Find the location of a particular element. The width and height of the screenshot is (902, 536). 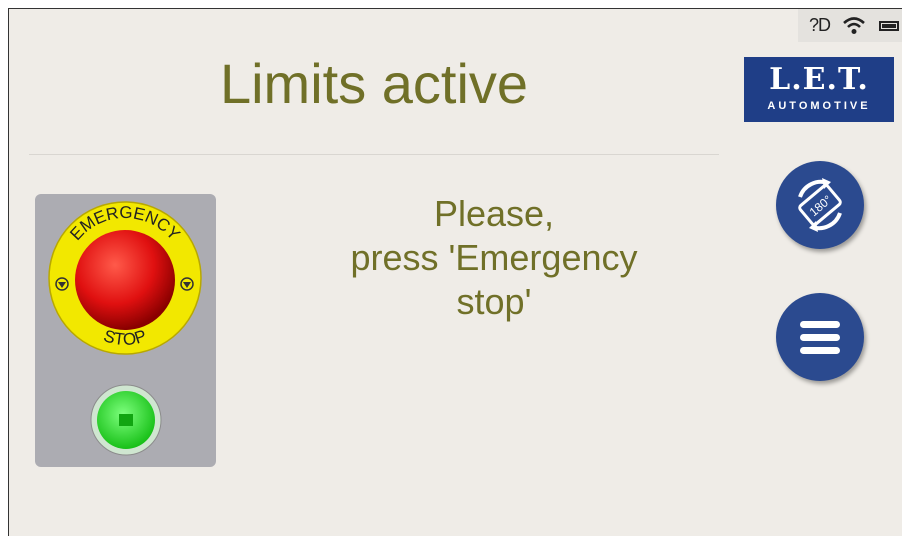

company-logo: L.E.T. AUTOMOTIVE is located at coordinates (819, 89).